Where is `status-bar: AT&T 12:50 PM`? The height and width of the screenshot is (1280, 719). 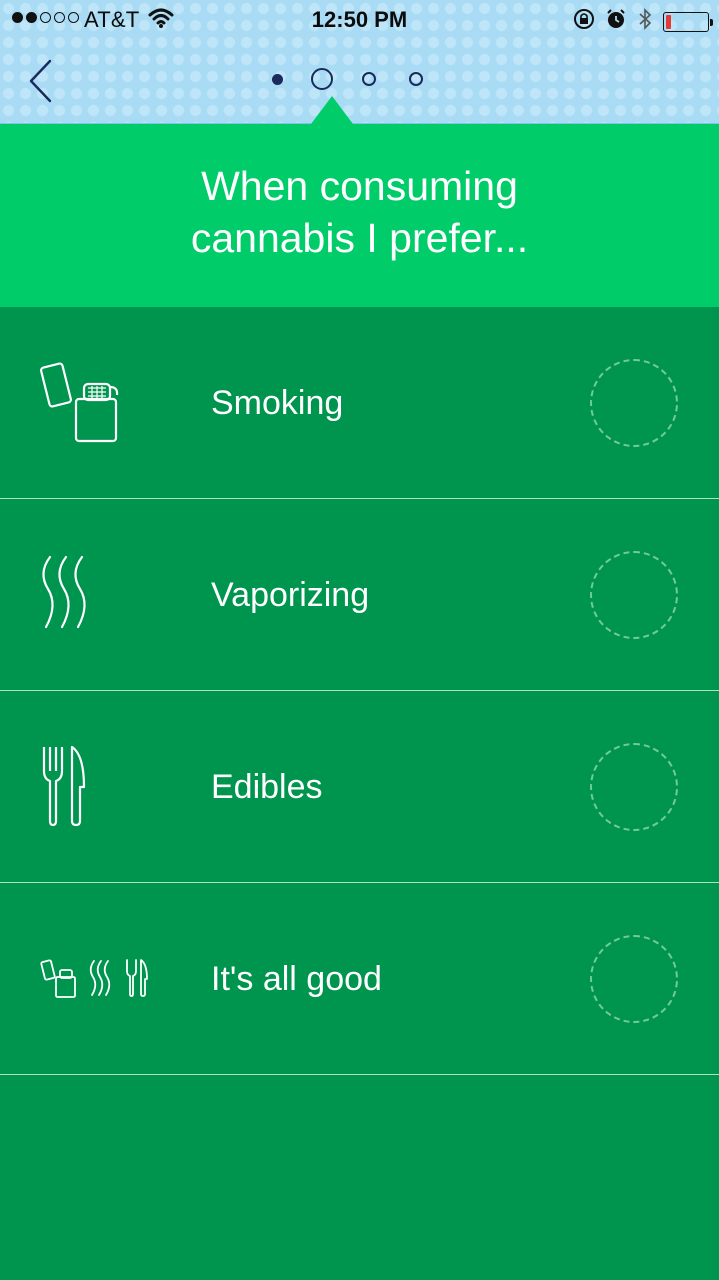 status-bar: AT&T 12:50 PM is located at coordinates (359, 20).